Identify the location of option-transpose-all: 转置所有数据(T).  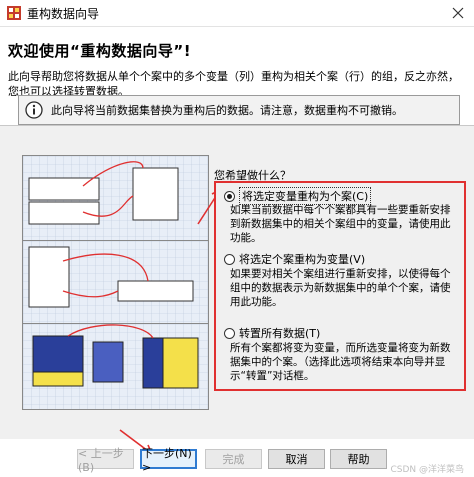
(272, 333).